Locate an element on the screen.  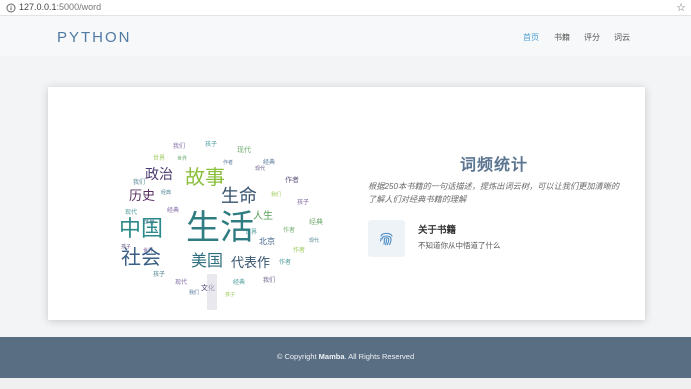
brand-logo: PYTHON is located at coordinates (94, 37).